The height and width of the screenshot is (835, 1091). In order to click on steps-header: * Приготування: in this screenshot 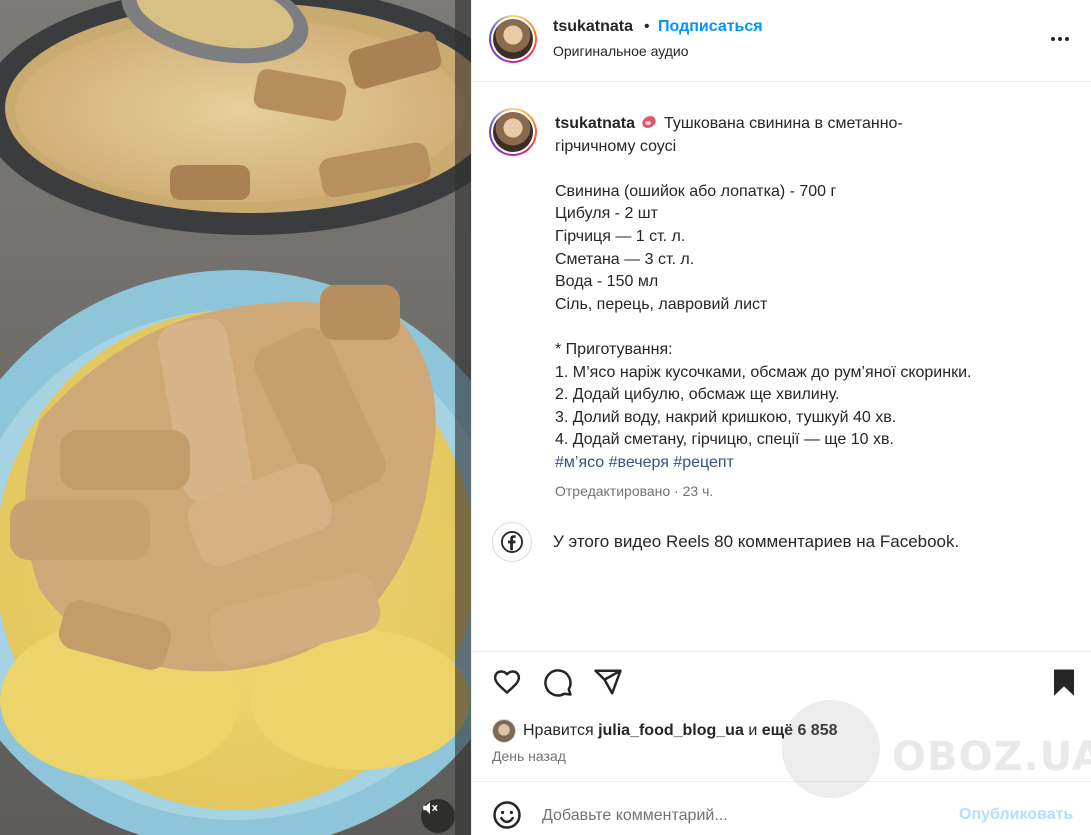, I will do `click(614, 349)`.